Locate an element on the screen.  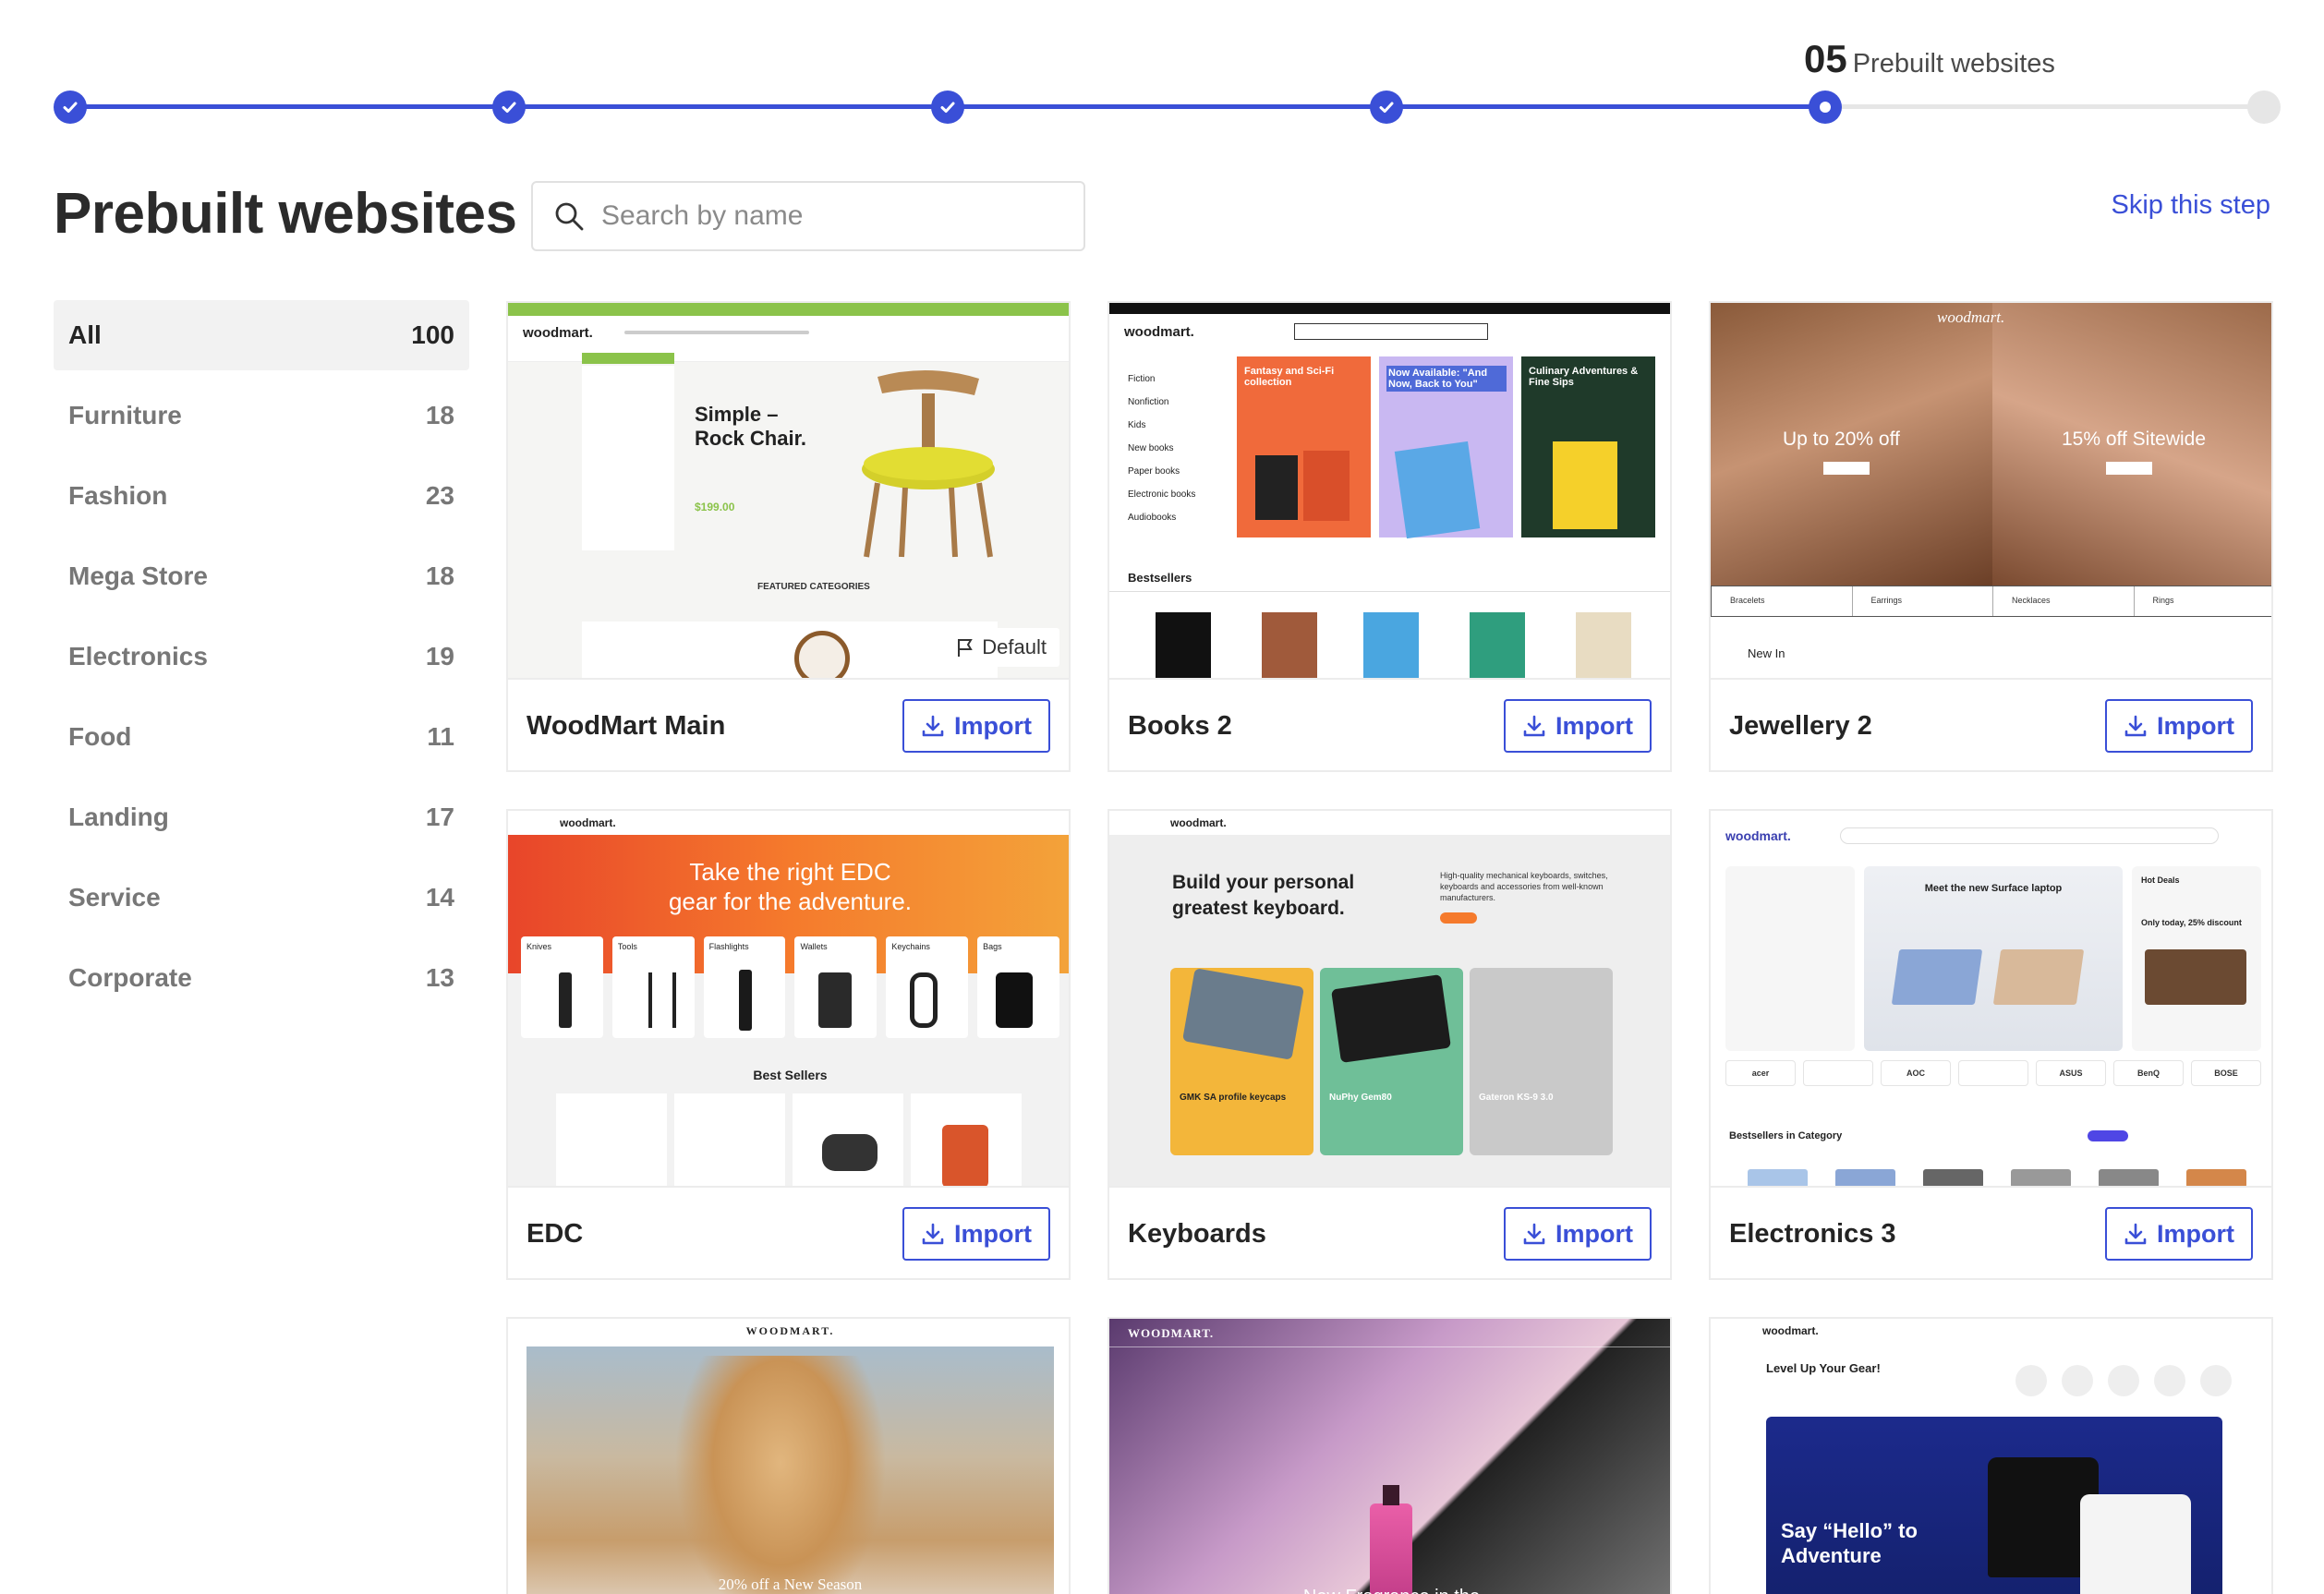
site-card-footer: EDC Import is located at coordinates (788, 1233).